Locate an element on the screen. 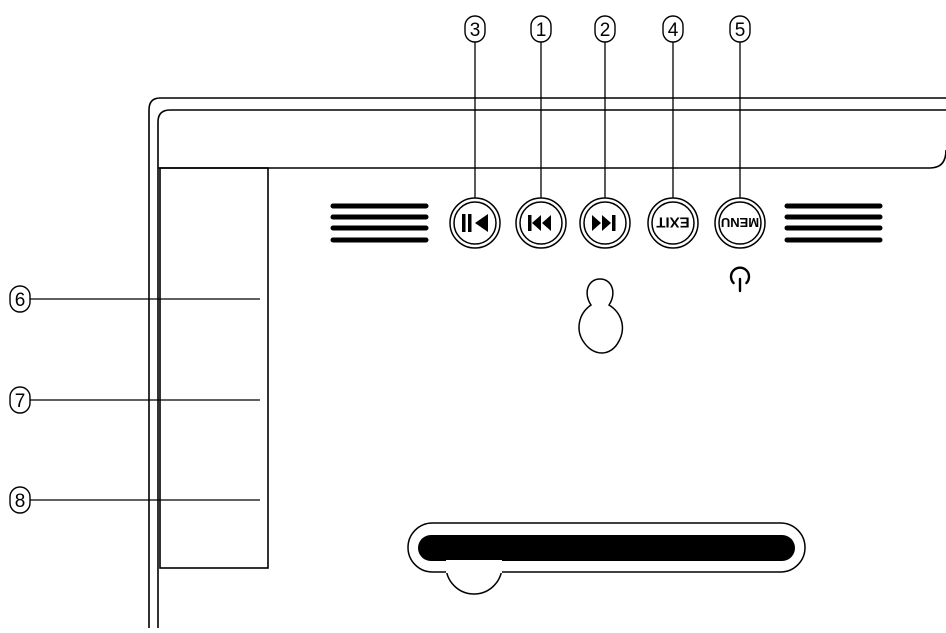  callout-5-label: 5 is located at coordinates (740, 30).